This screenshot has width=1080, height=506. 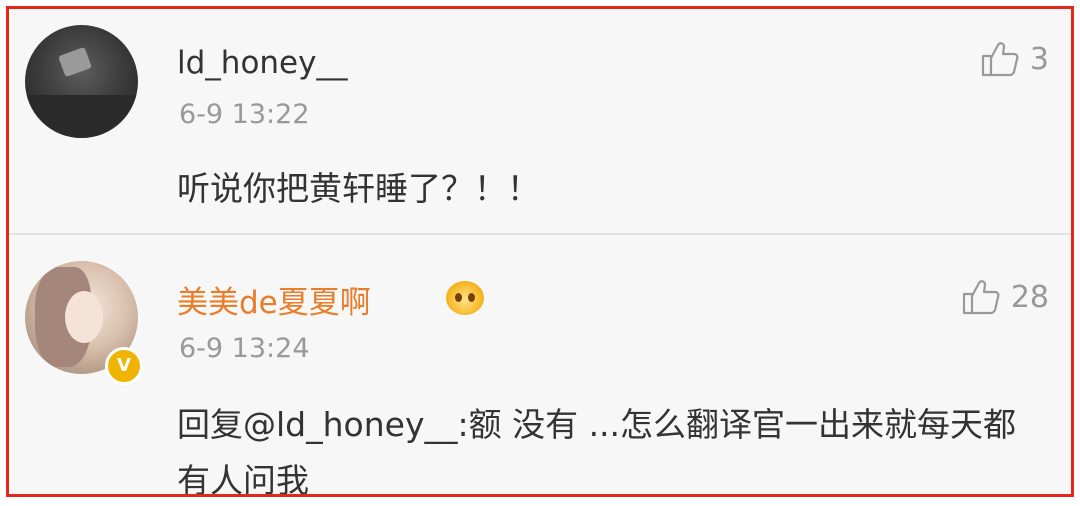 I want to click on like-button: 28, so click(x=1005, y=297).